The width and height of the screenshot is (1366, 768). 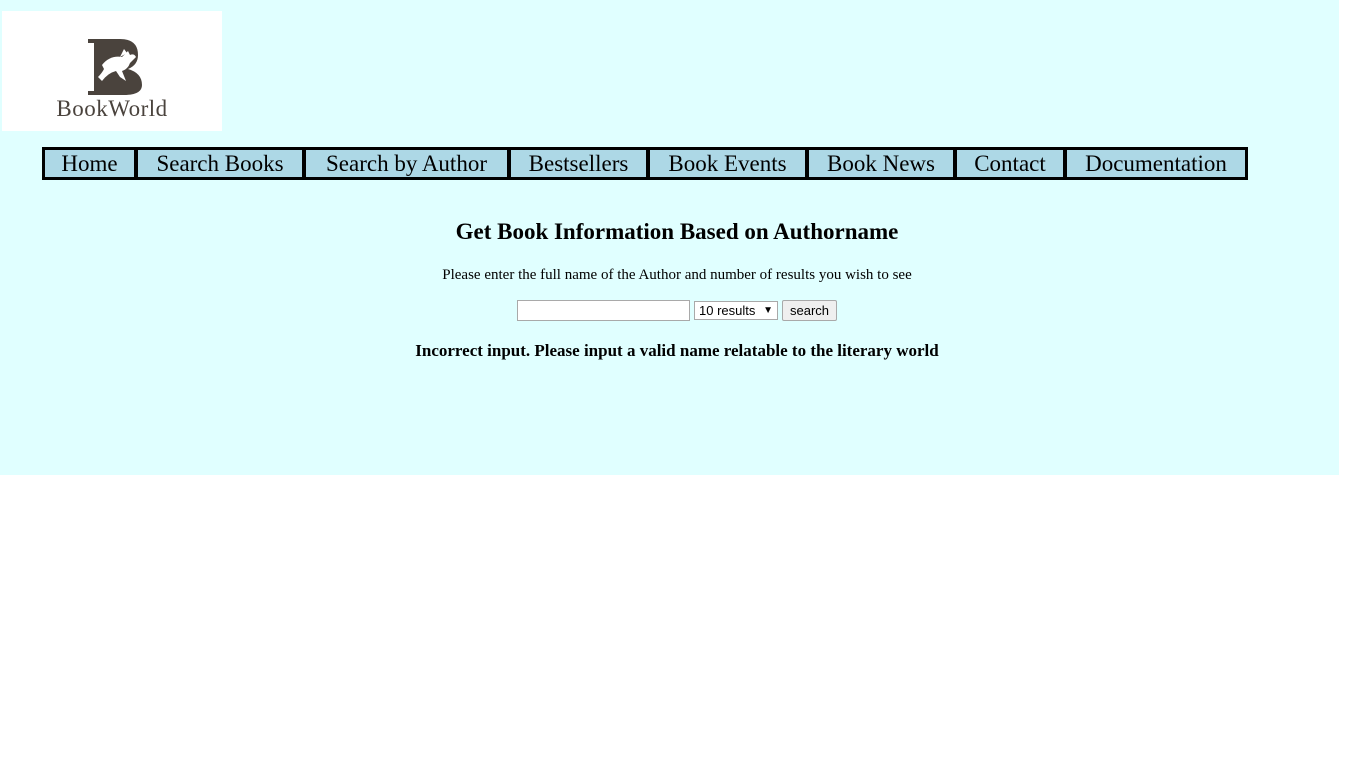 I want to click on dropdown-arrow-icon: ▼, so click(x=768, y=310).